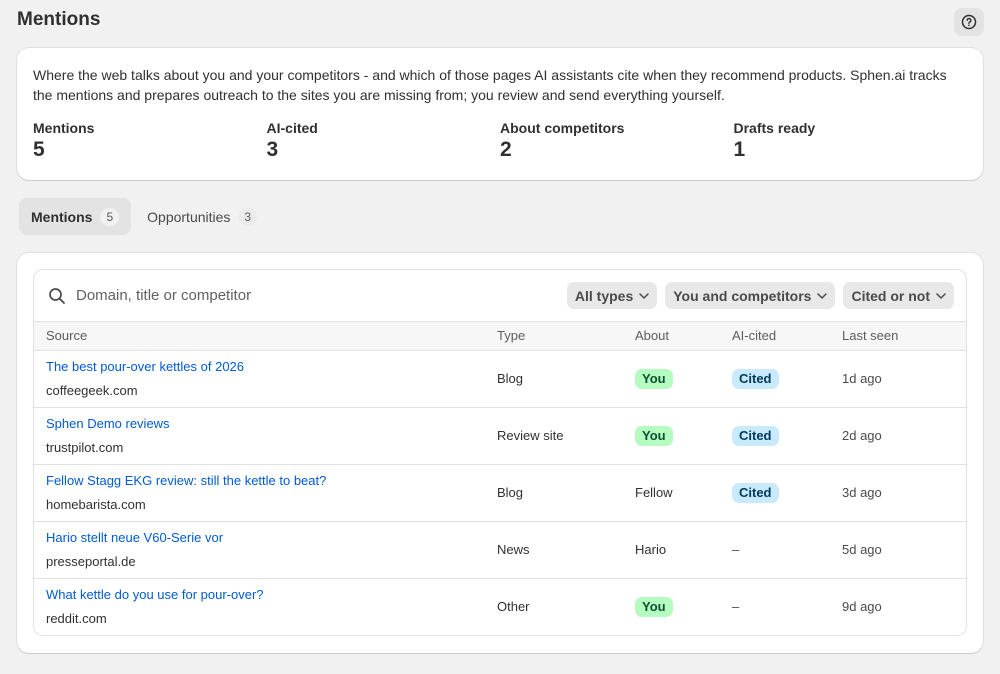 This screenshot has height=674, width=1000. I want to click on tab-mentions: Mentions 5, so click(75, 216).